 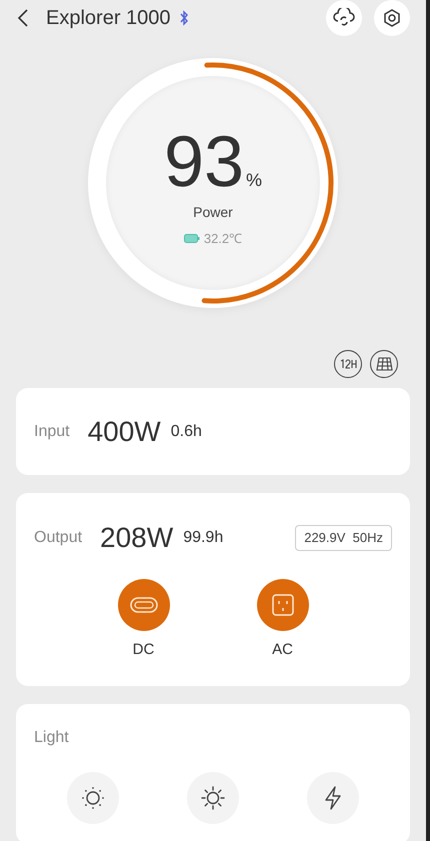 What do you see at coordinates (183, 18) in the screenshot?
I see `bluetooth-icon` at bounding box center [183, 18].